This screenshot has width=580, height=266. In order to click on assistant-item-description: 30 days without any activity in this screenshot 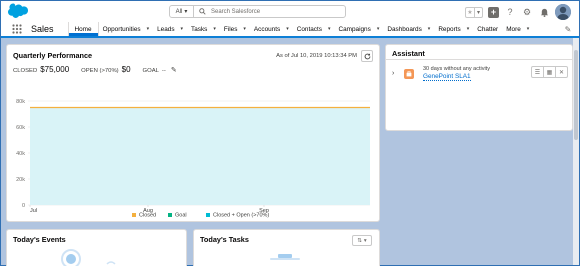, I will do `click(456, 69)`.